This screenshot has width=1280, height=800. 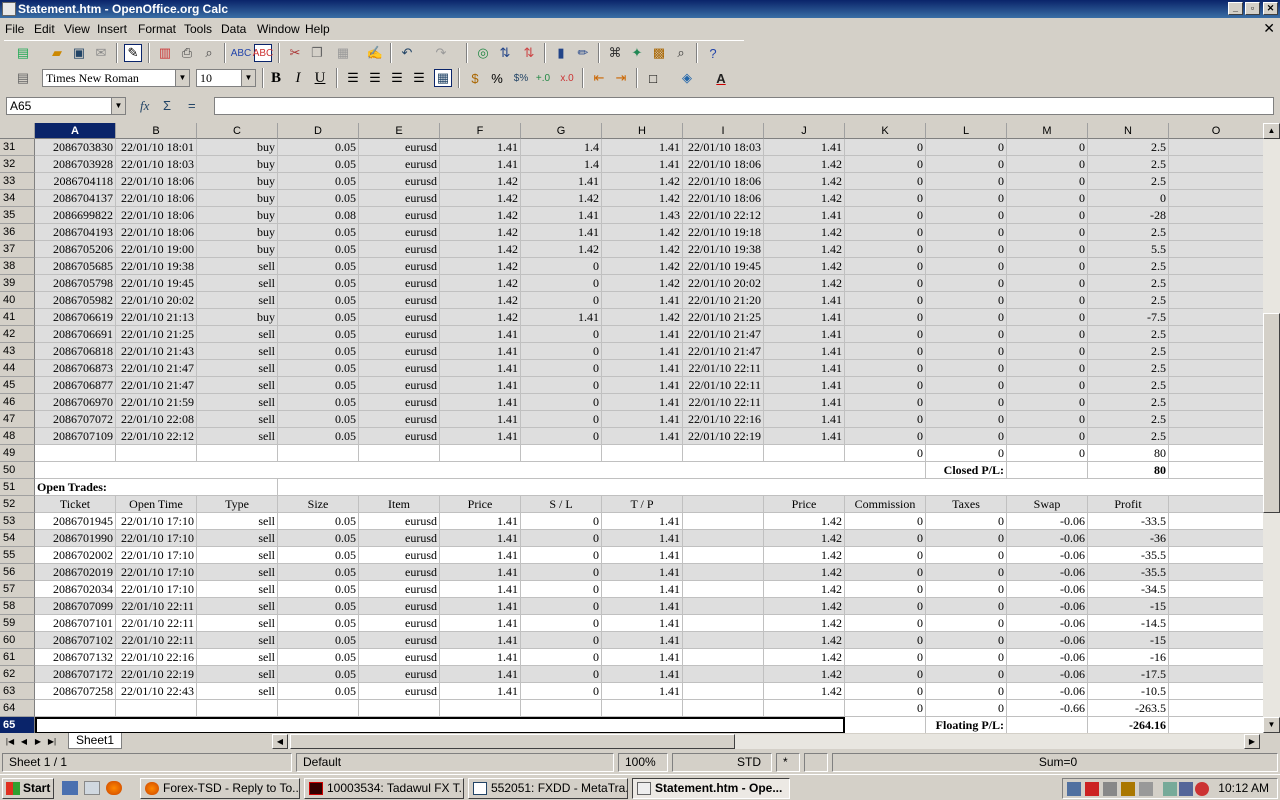 I want to click on autospellcheck-icon: ABC, so click(x=263, y=53).